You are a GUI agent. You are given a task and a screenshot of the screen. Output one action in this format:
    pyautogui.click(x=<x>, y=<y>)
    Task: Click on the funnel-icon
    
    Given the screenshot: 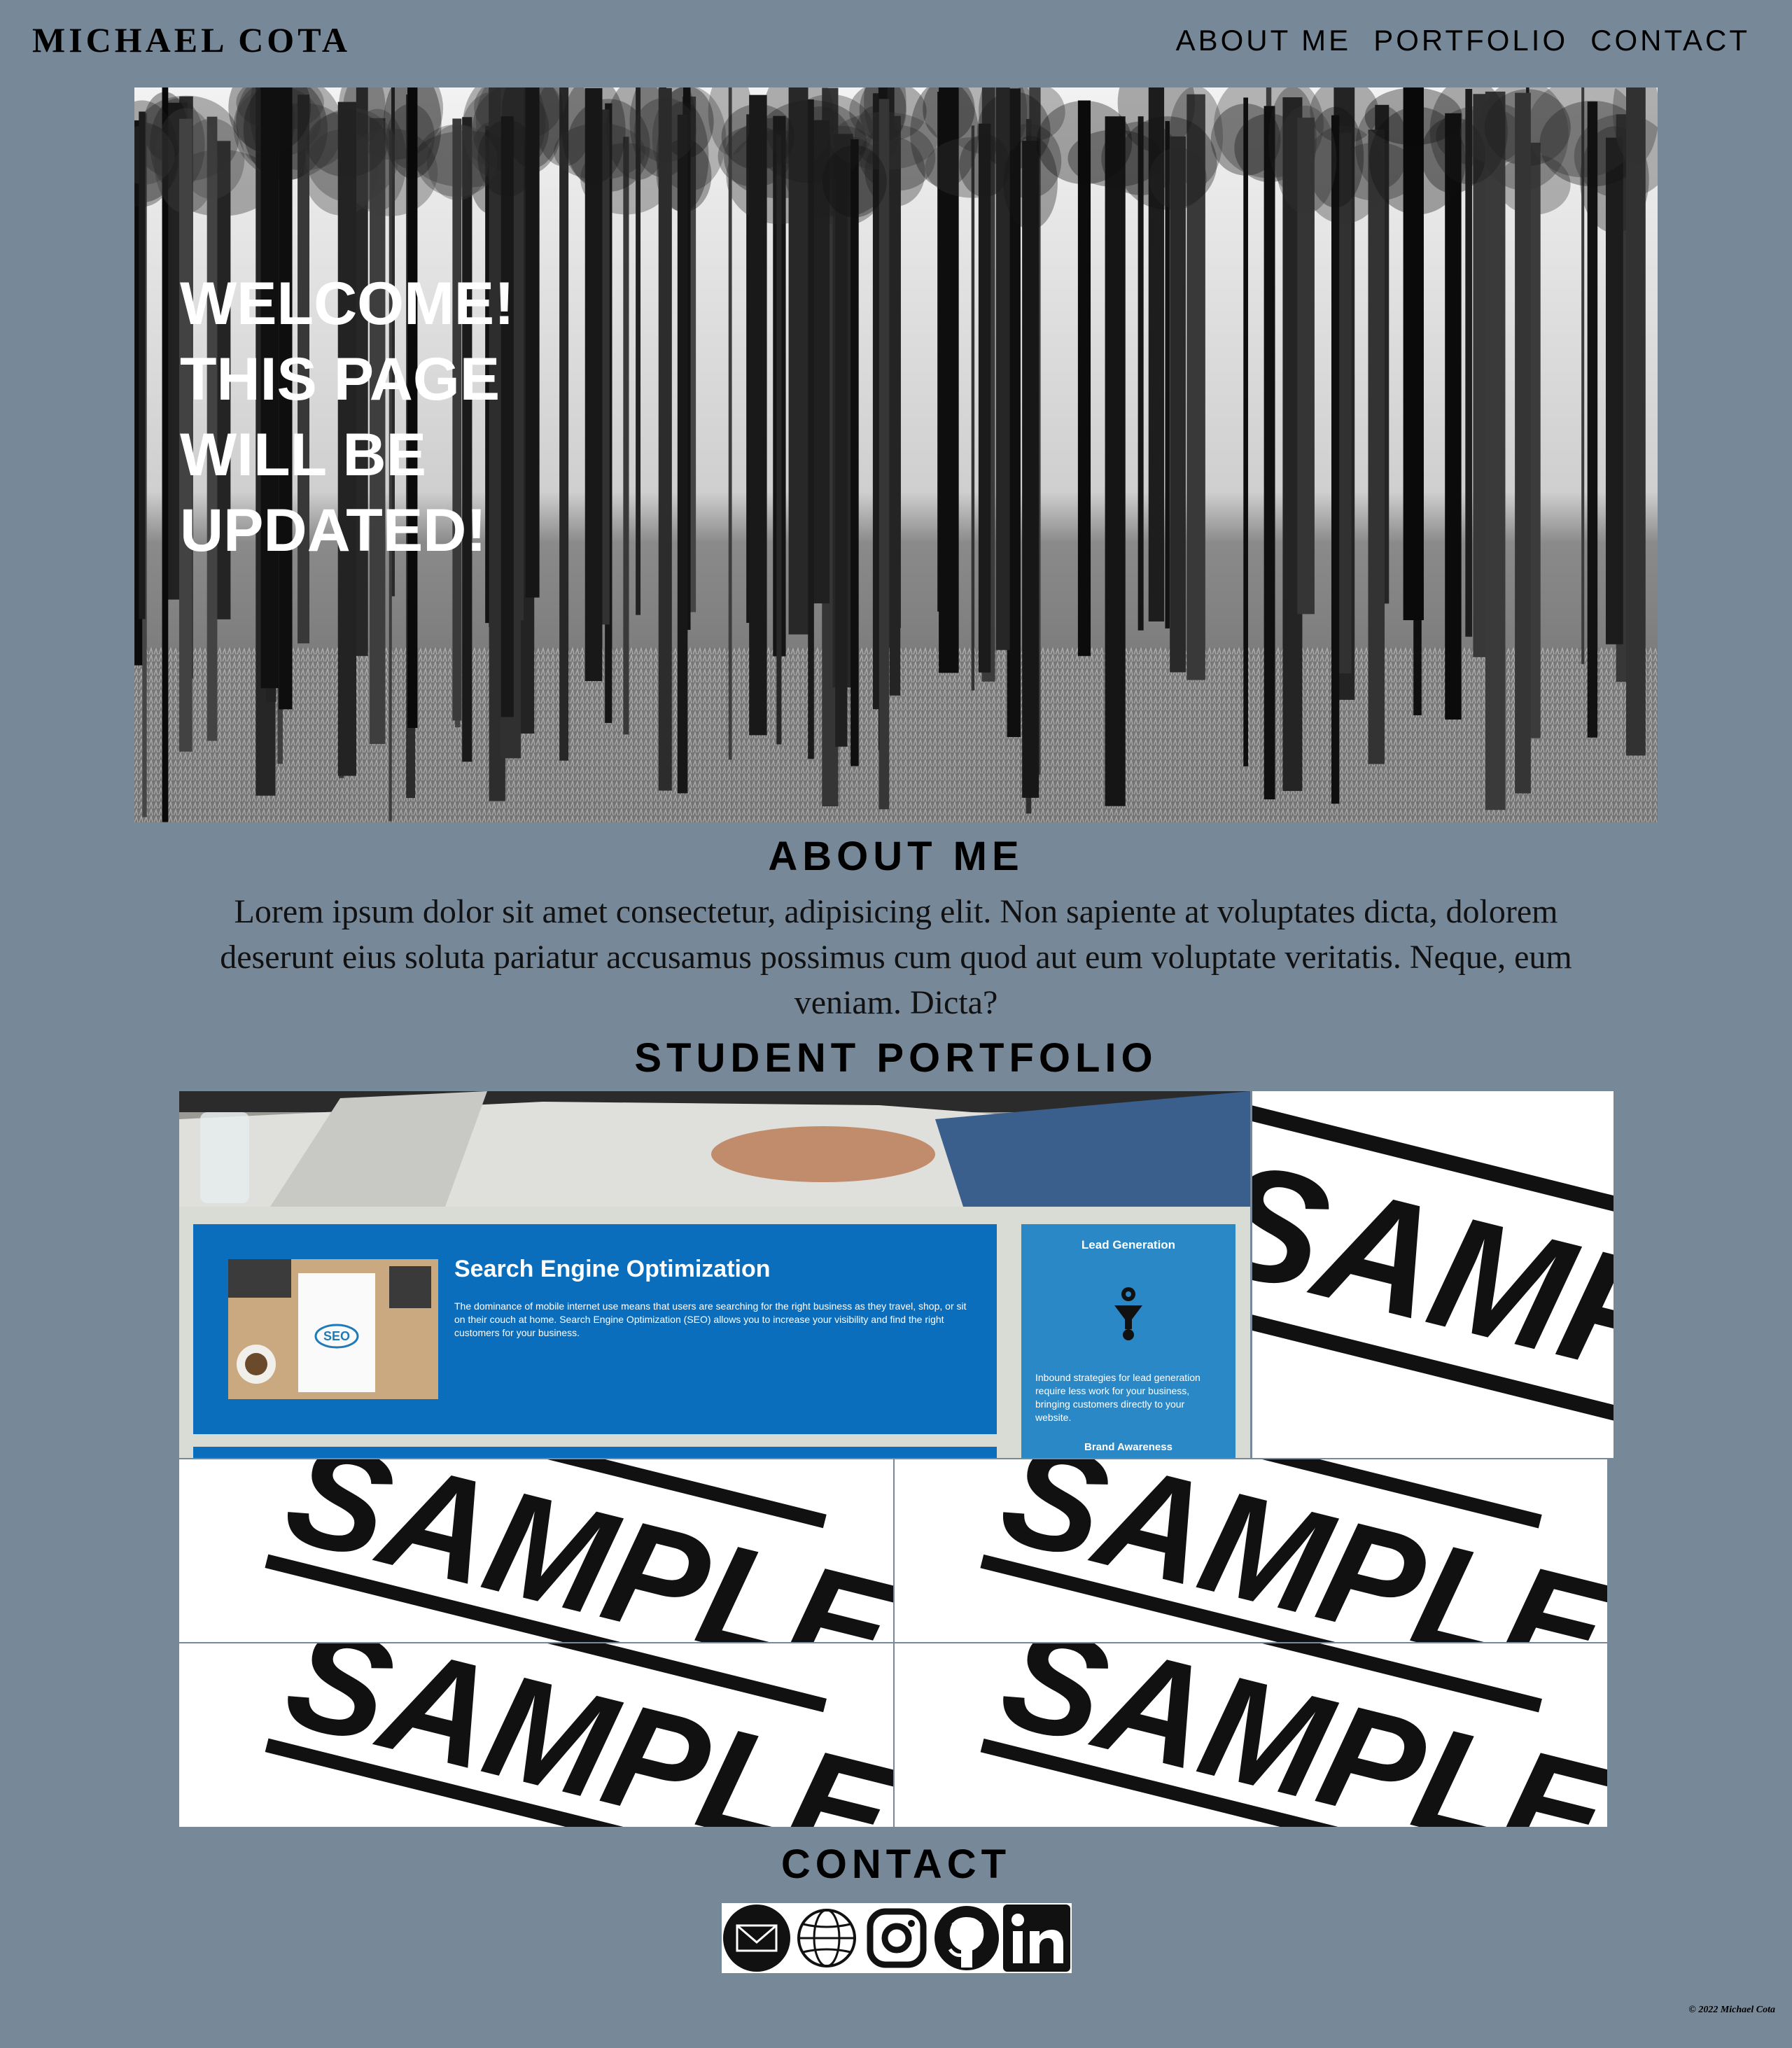 What is the action you would take?
    pyautogui.click(x=1128, y=1313)
    